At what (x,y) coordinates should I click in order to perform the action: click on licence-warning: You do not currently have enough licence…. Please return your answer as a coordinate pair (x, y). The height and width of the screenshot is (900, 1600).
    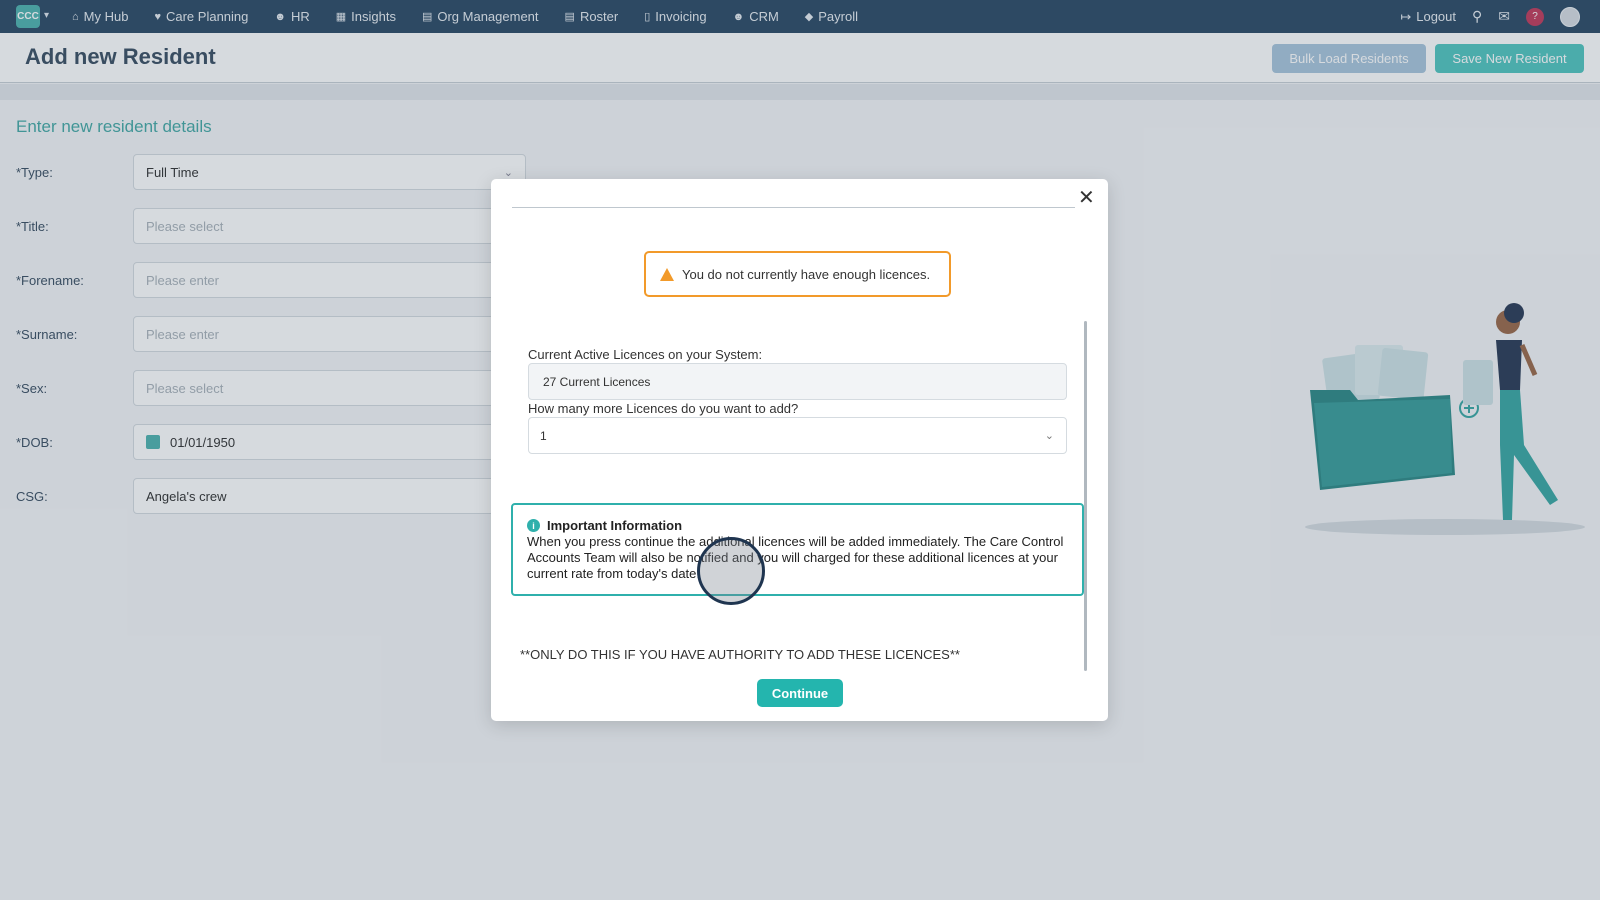
    Looking at the image, I should click on (797, 274).